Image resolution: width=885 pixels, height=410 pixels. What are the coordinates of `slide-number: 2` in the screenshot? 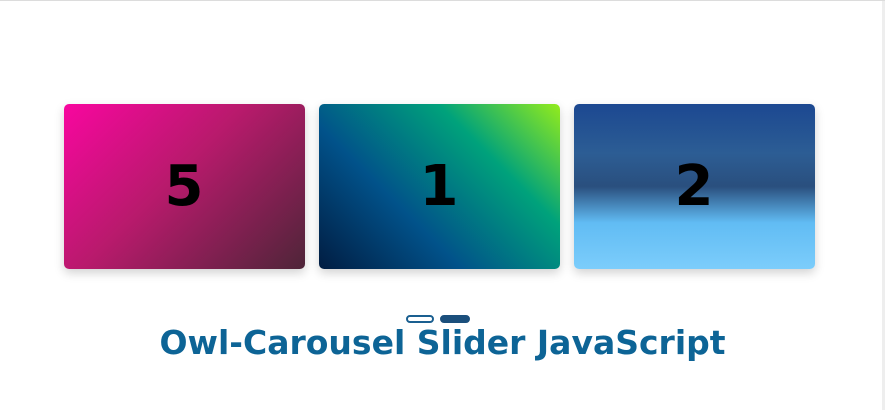 It's located at (694, 186).